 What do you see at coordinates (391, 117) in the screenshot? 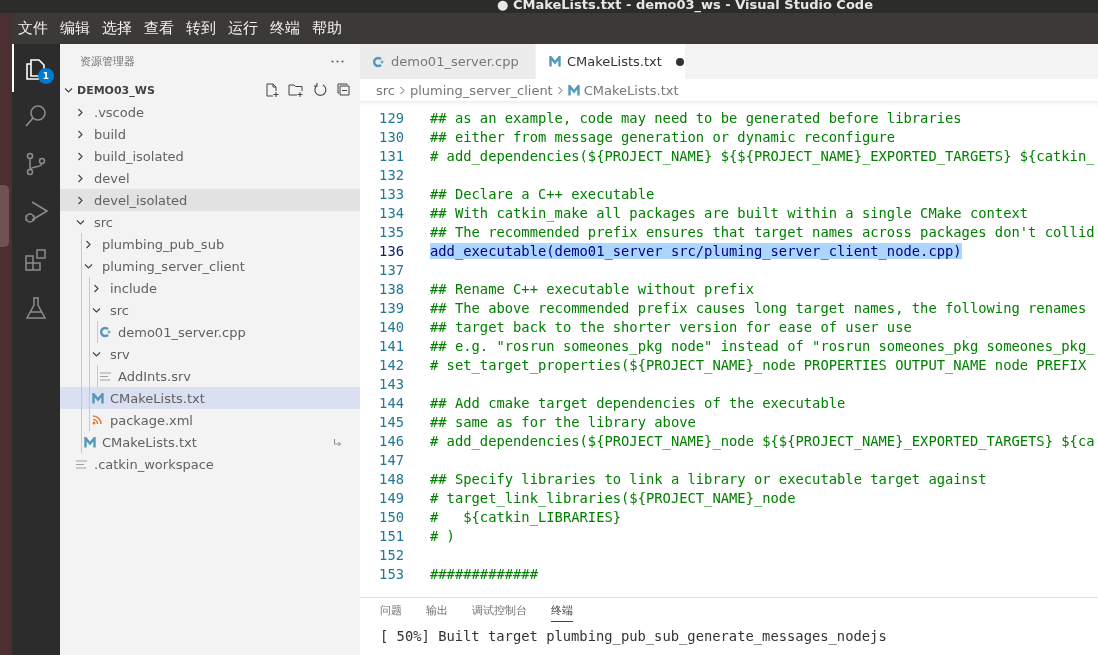
I see `line-number: 129` at bounding box center [391, 117].